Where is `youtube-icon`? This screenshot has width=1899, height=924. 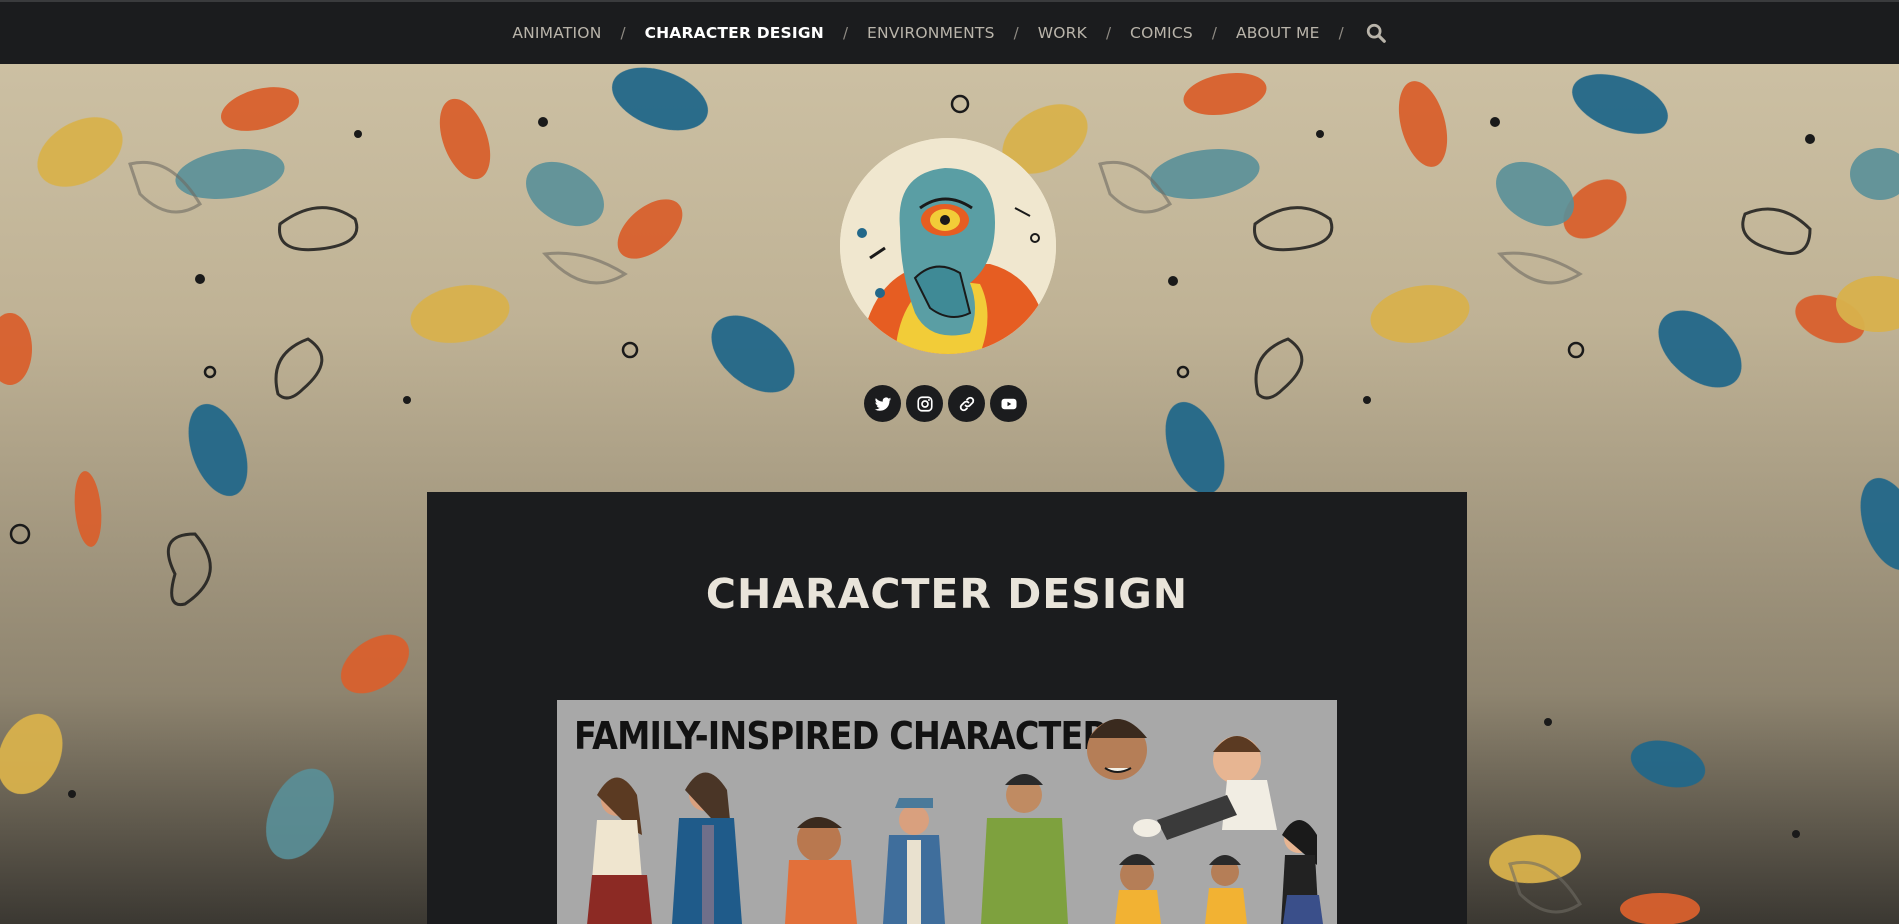
youtube-icon is located at coordinates (1008, 403).